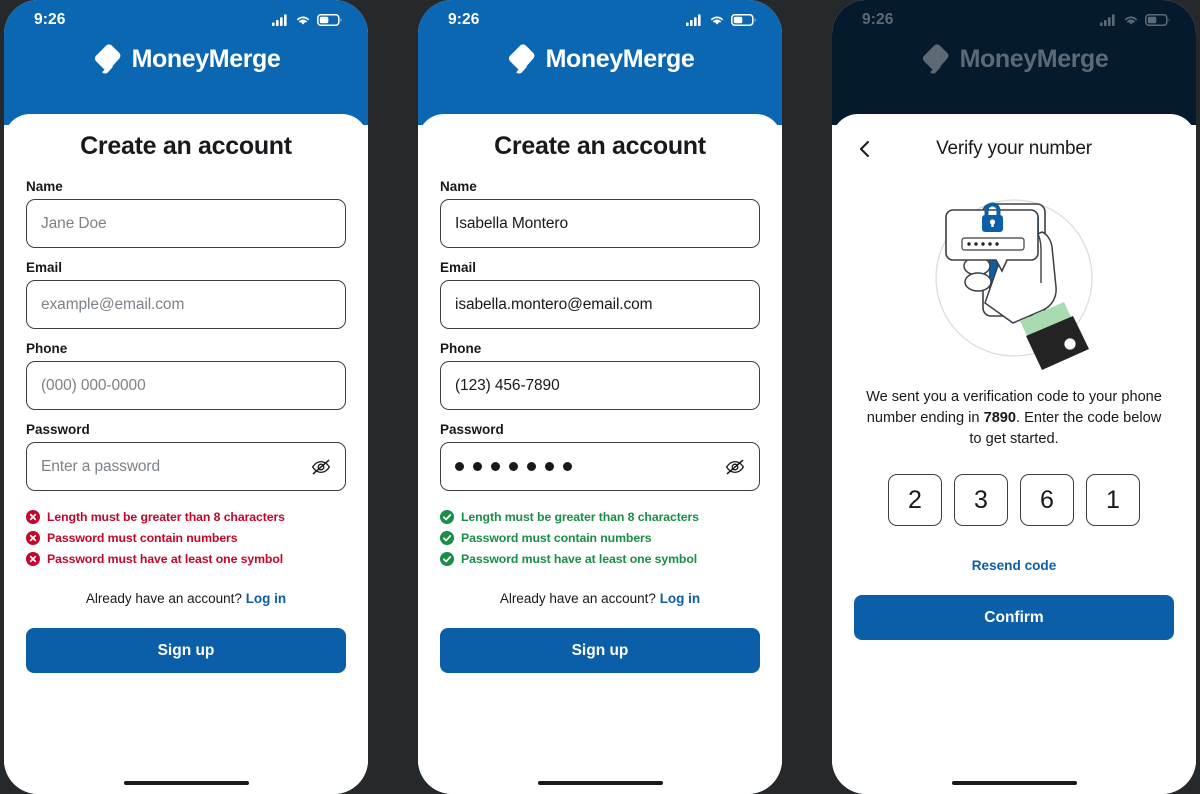 The width and height of the screenshot is (1200, 794). I want to click on email-input: isabella.montero@email.com, so click(600, 304).